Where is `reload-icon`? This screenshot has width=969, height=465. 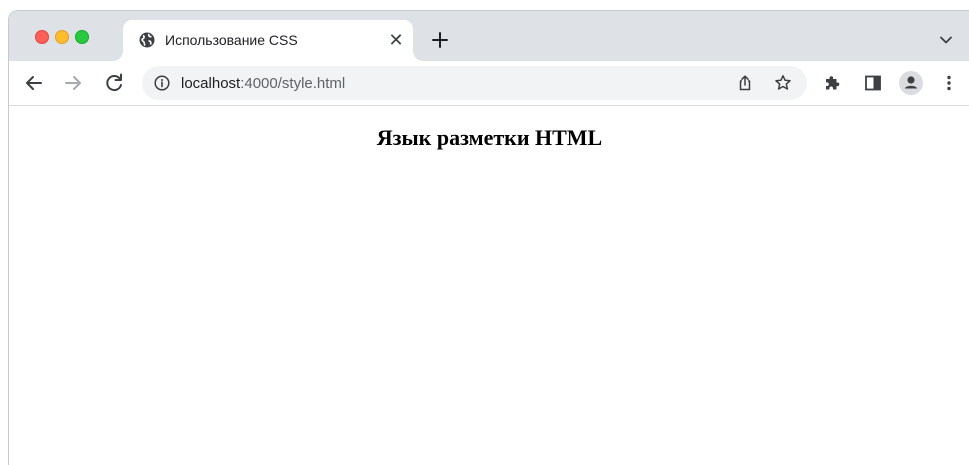
reload-icon is located at coordinates (114, 82).